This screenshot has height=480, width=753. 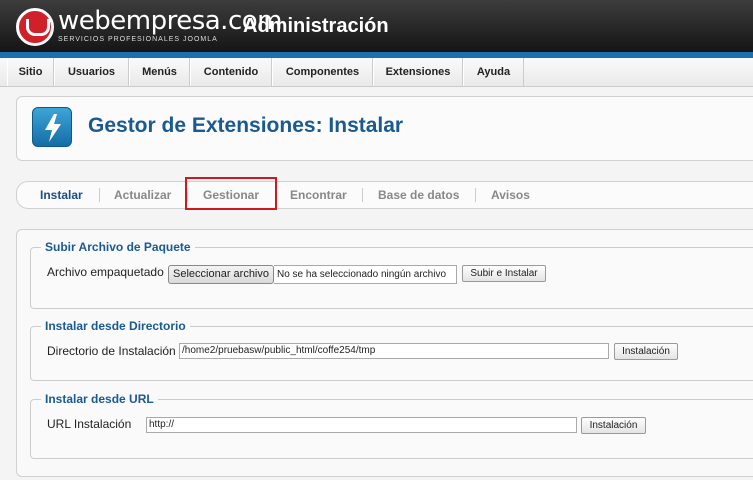 What do you see at coordinates (142, 195) in the screenshot?
I see `tab-actualizar: Actualizar` at bounding box center [142, 195].